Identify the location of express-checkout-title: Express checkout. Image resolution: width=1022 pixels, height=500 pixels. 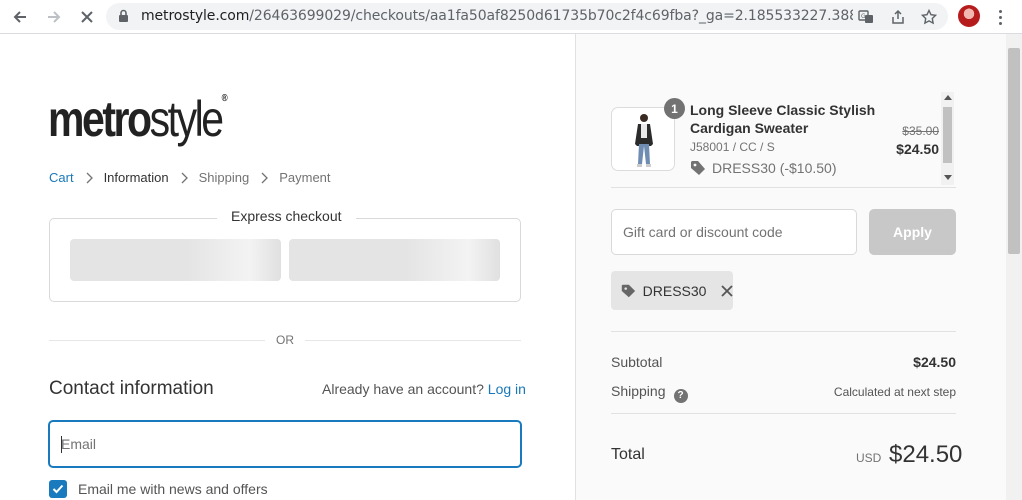
(286, 216).